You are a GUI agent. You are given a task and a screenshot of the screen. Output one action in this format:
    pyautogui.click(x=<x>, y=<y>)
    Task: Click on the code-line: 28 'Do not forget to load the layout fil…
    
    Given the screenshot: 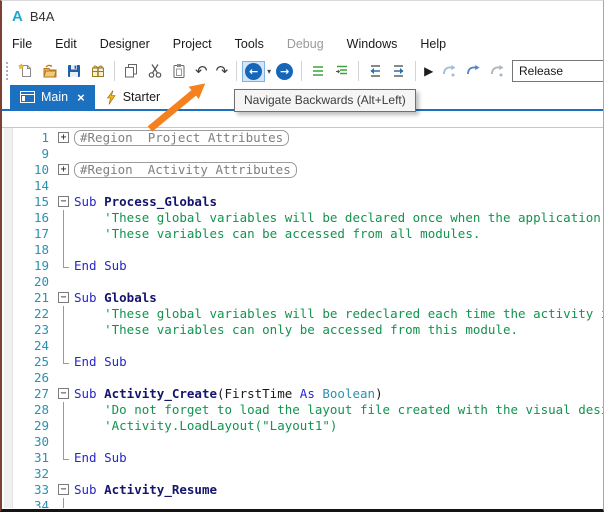 What is the action you would take?
    pyautogui.click(x=302, y=410)
    